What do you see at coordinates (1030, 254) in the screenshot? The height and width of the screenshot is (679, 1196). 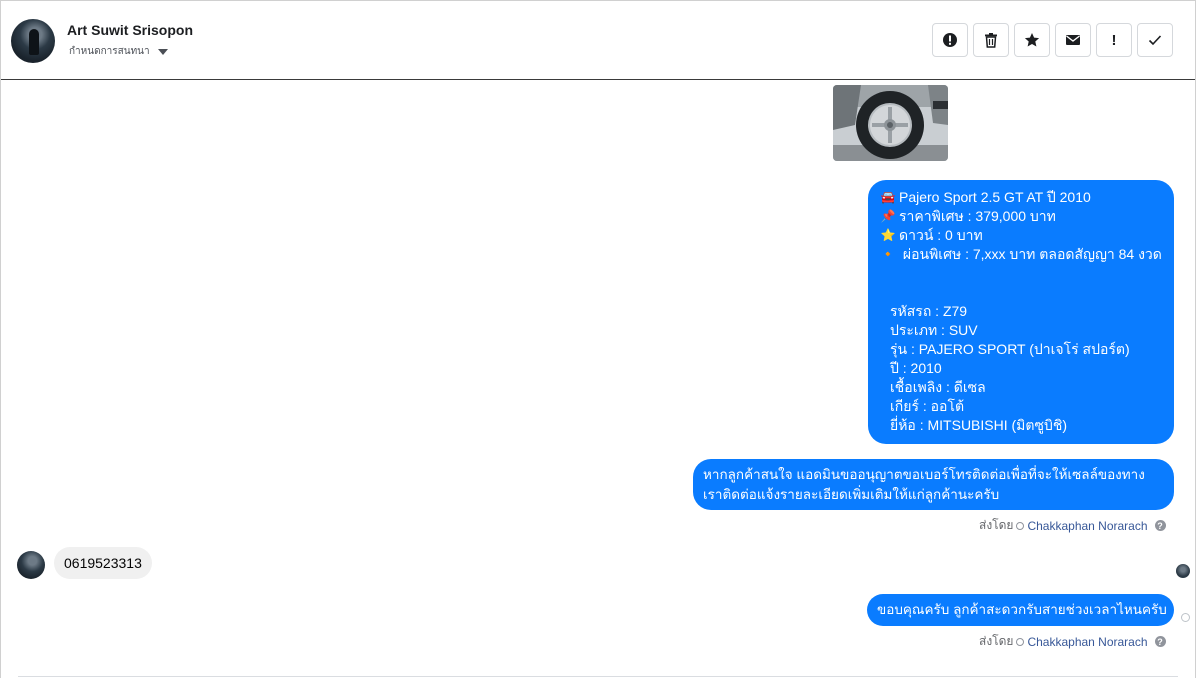 I see `car-installment-text: ผ่อนพิเศษ : 7,xxx บาท ตลอดสัญญา 84 งวด` at bounding box center [1030, 254].